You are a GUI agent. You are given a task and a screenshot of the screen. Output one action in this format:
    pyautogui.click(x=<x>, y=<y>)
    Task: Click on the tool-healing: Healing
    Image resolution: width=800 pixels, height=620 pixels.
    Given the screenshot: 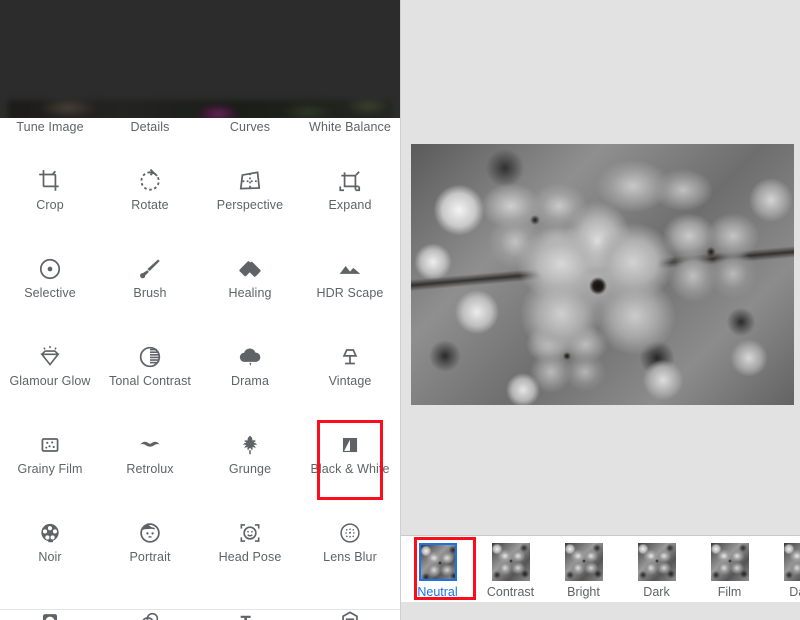 What is the action you would take?
    pyautogui.click(x=250, y=293)
    